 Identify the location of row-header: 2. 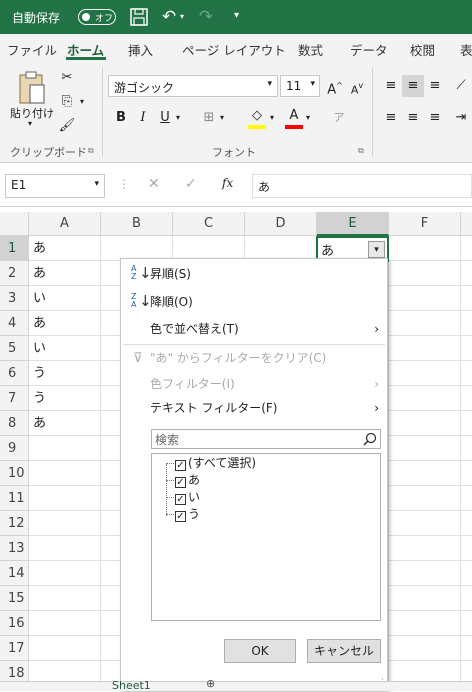
(14, 273).